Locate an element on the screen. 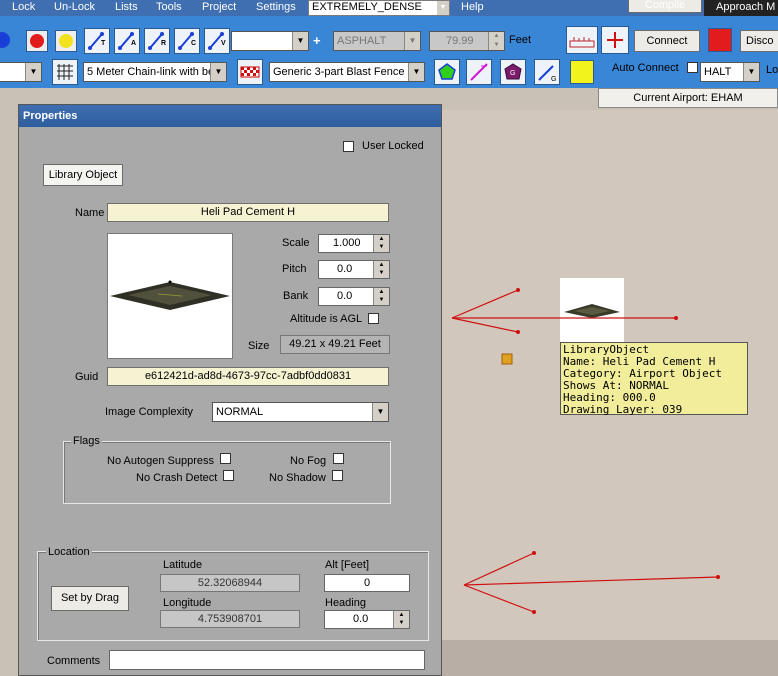 The height and width of the screenshot is (676, 778). gate-icon: G is located at coordinates (513, 71).